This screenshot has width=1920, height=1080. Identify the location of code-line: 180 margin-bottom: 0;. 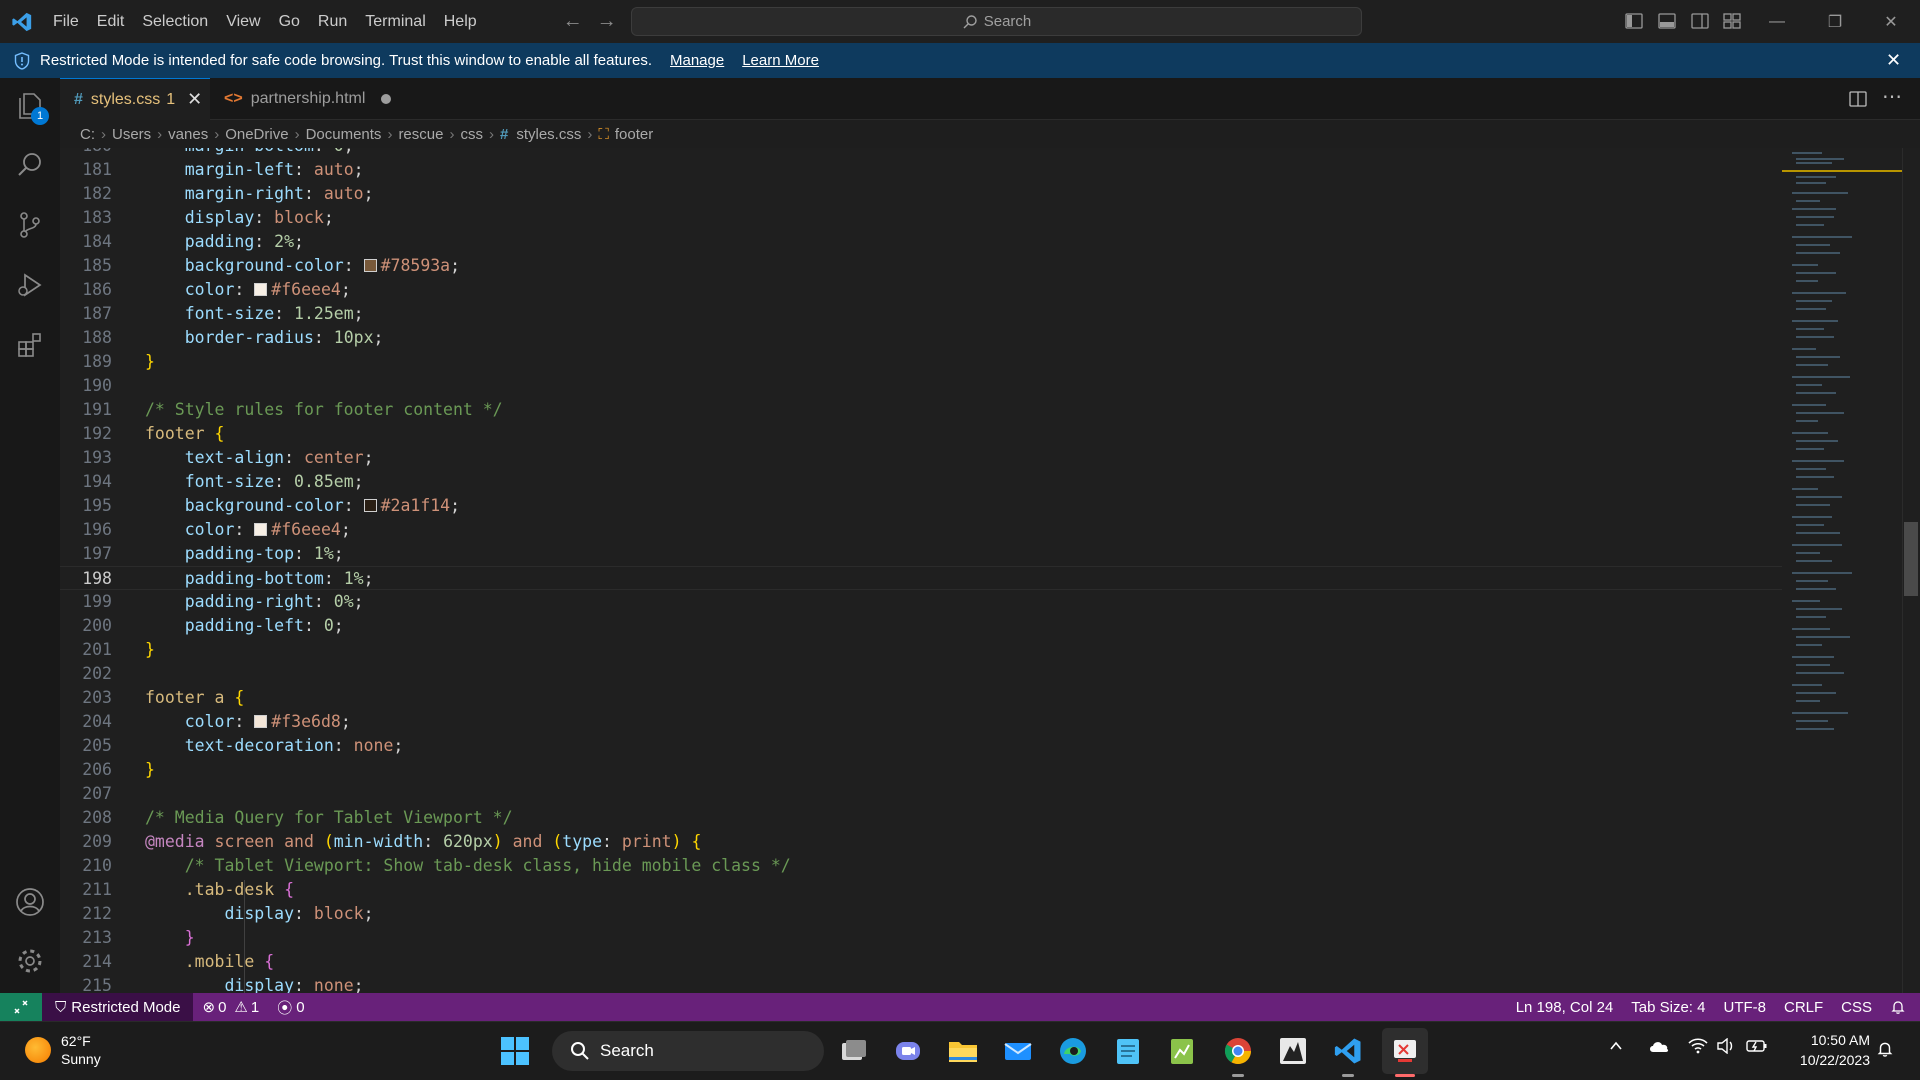
(921, 153).